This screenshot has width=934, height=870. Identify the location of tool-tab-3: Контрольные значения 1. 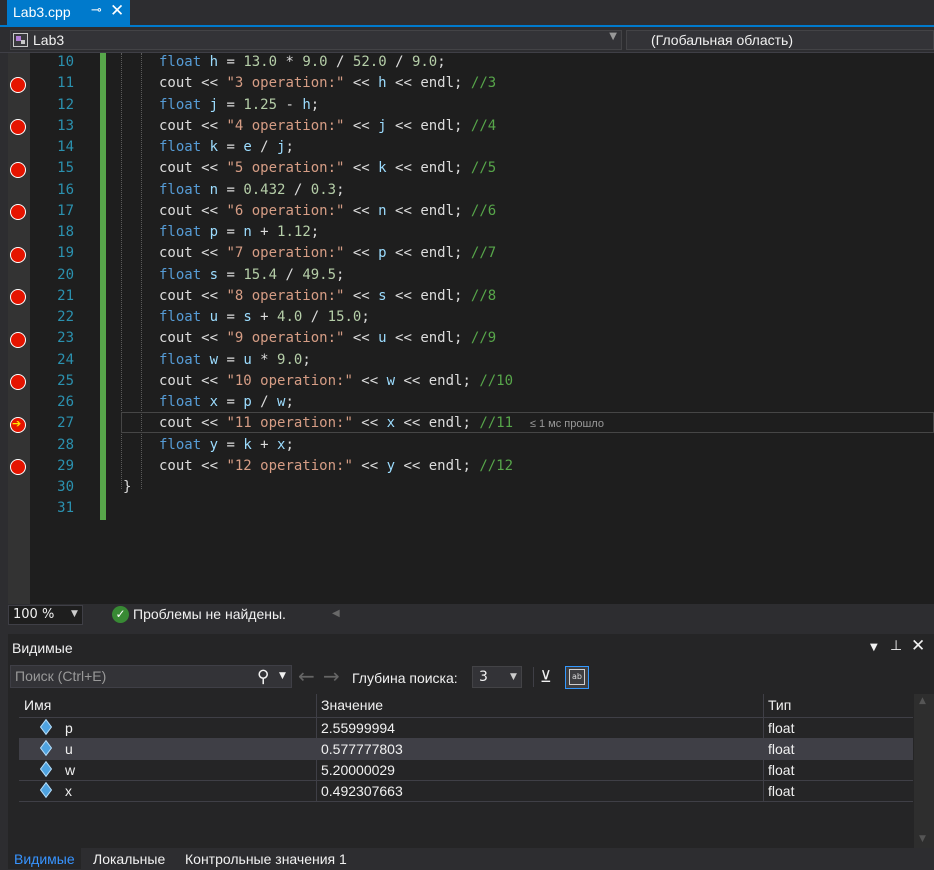
(266, 858).